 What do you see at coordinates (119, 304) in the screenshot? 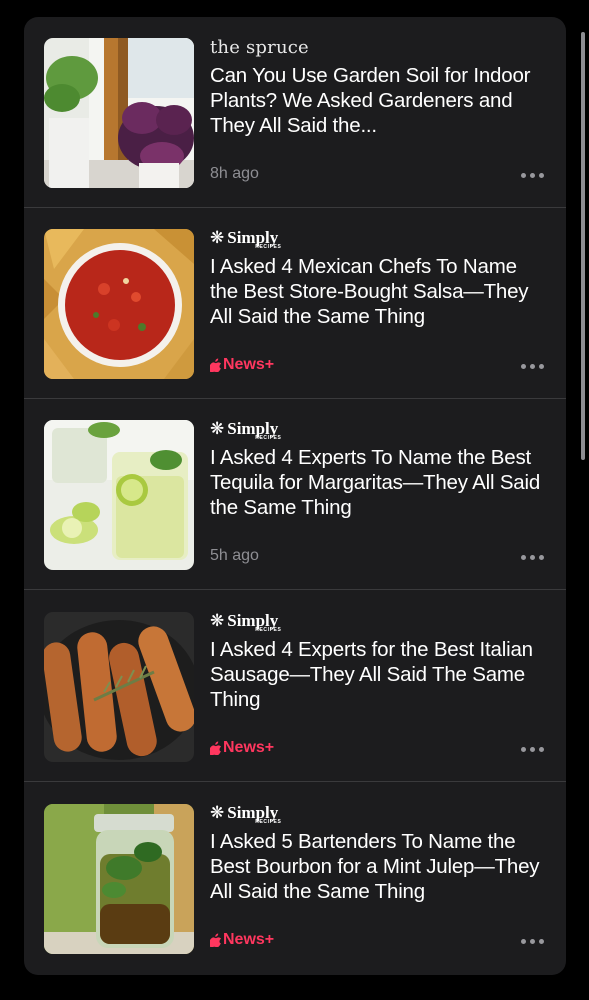
I see `salsa-bowl-image` at bounding box center [119, 304].